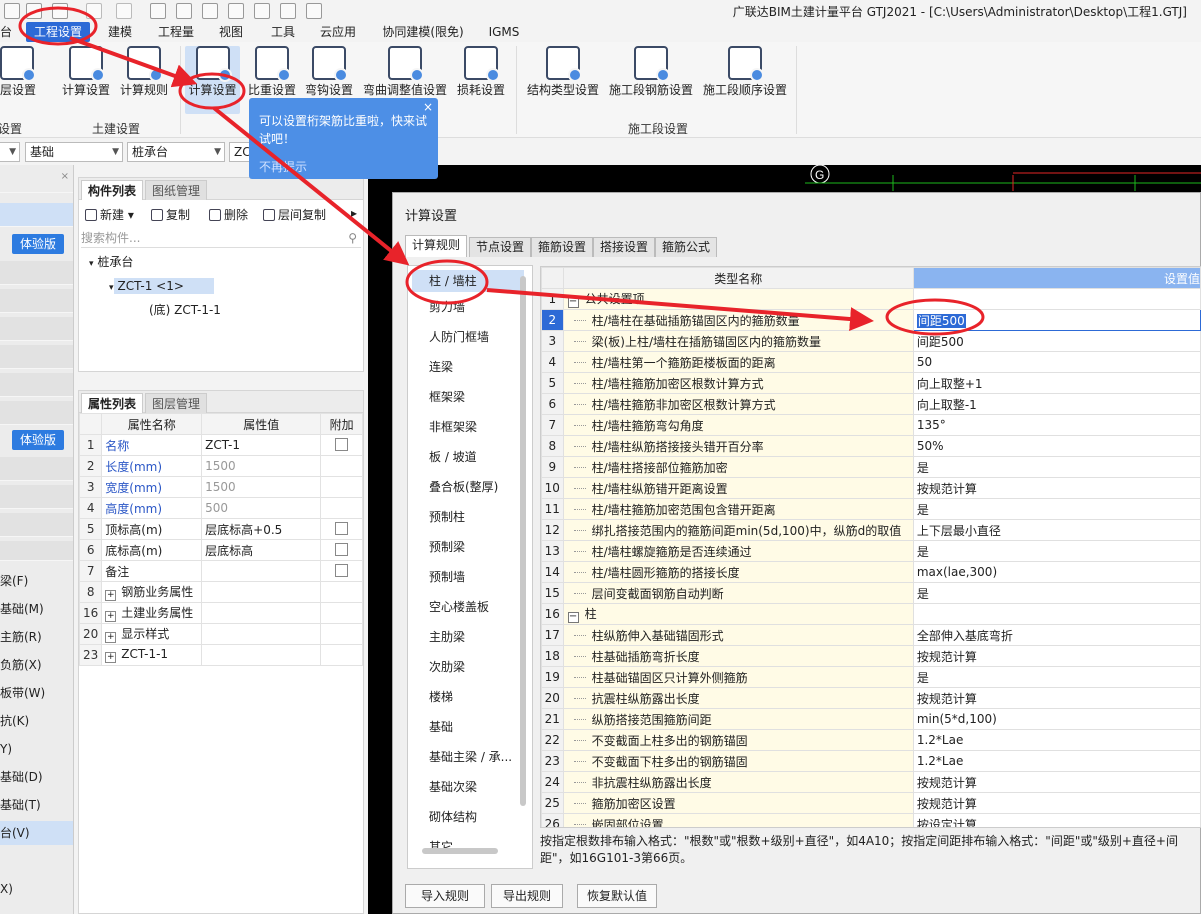 The image size is (1201, 914). Describe the element at coordinates (871, 614) in the screenshot. I see `rules-group-row: 16− 柱` at that location.